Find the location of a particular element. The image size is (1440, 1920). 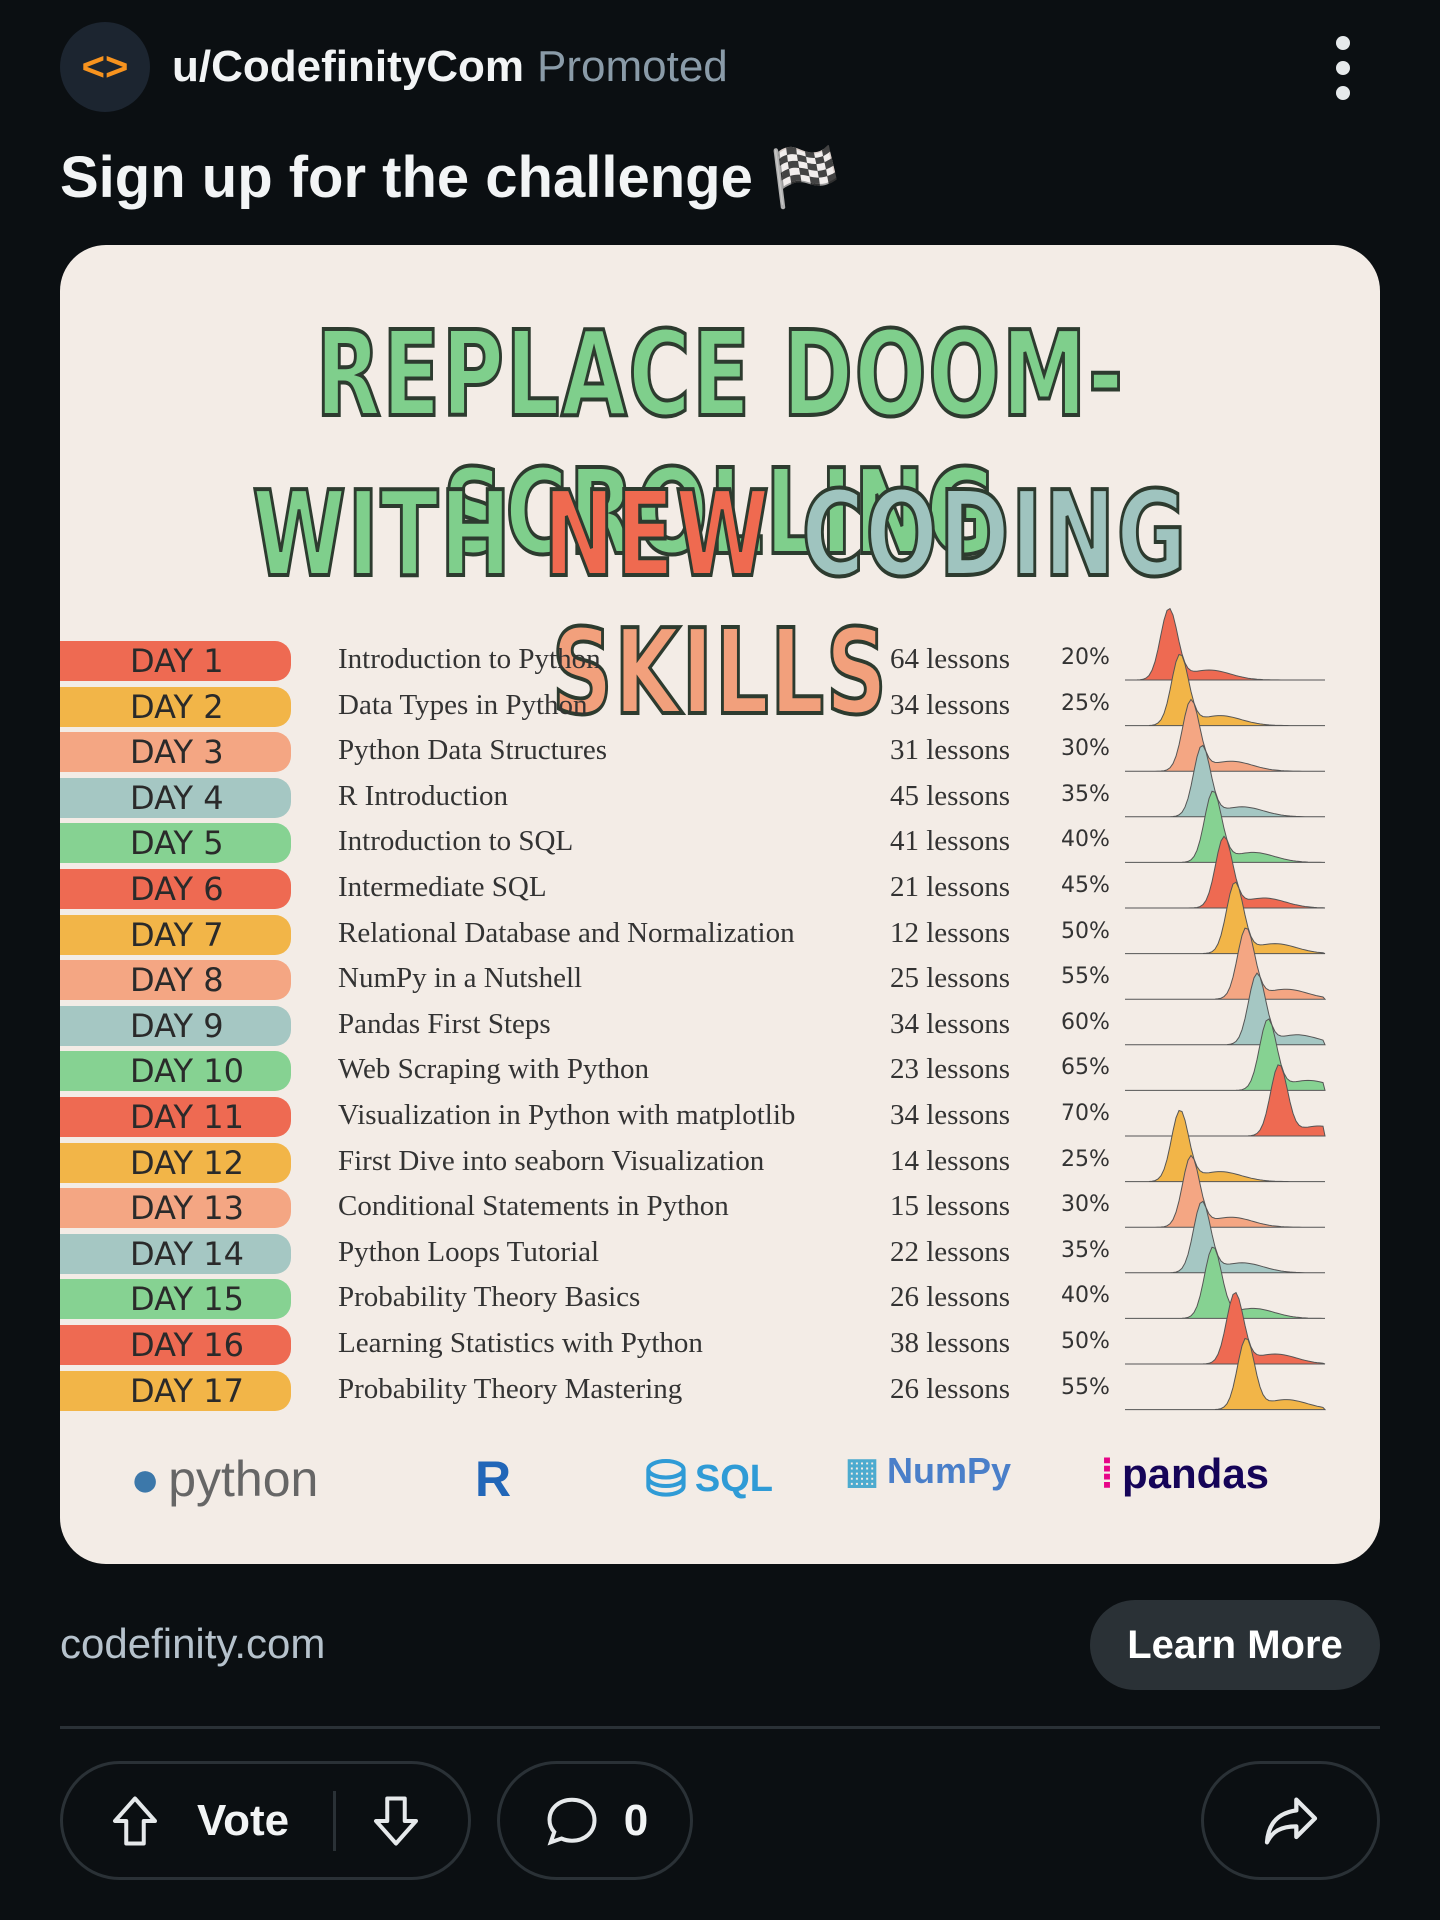

numpy-logo: ▦ NumPy is located at coordinates (928, 1470).